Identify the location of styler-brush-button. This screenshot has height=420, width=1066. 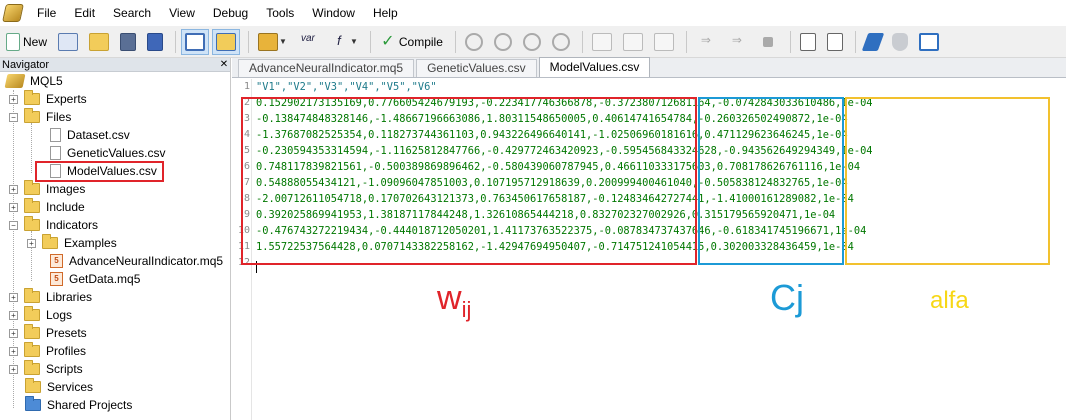
(873, 42).